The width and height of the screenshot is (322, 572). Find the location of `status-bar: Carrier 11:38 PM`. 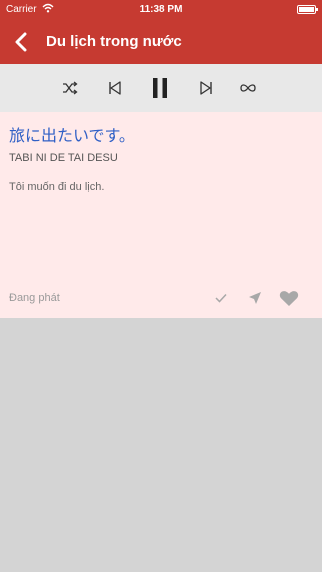

status-bar: Carrier 11:38 PM is located at coordinates (161, 10).